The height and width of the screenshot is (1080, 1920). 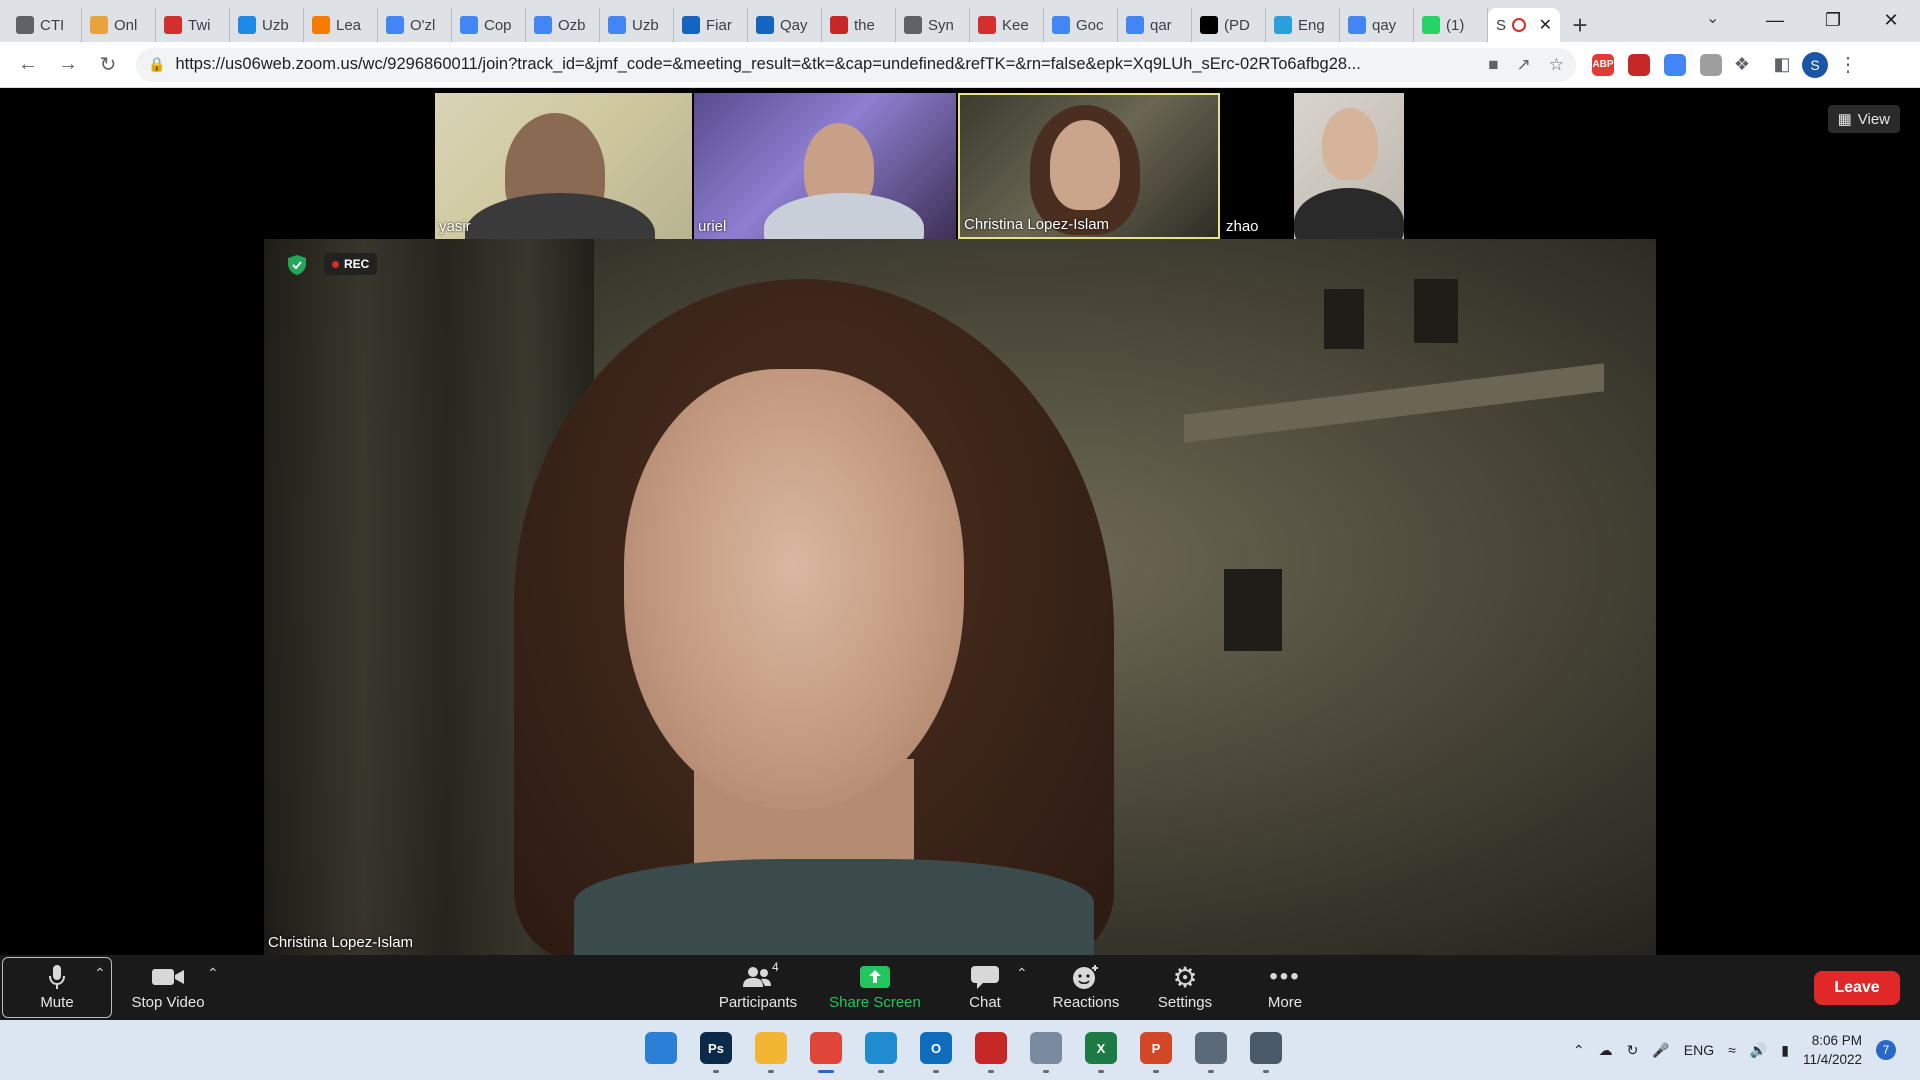 What do you see at coordinates (99, 25) in the screenshot?
I see `grid-globe-icon` at bounding box center [99, 25].